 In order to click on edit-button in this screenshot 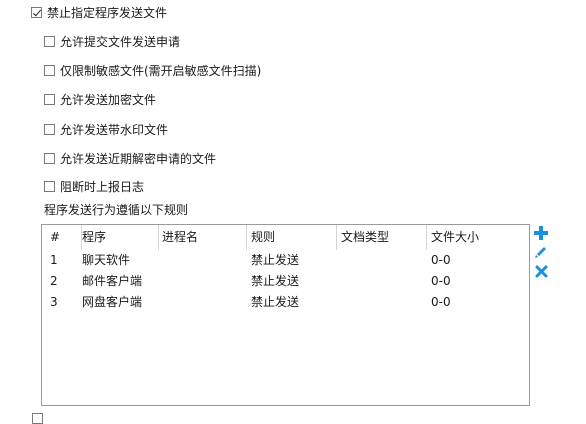, I will do `click(541, 252)`.